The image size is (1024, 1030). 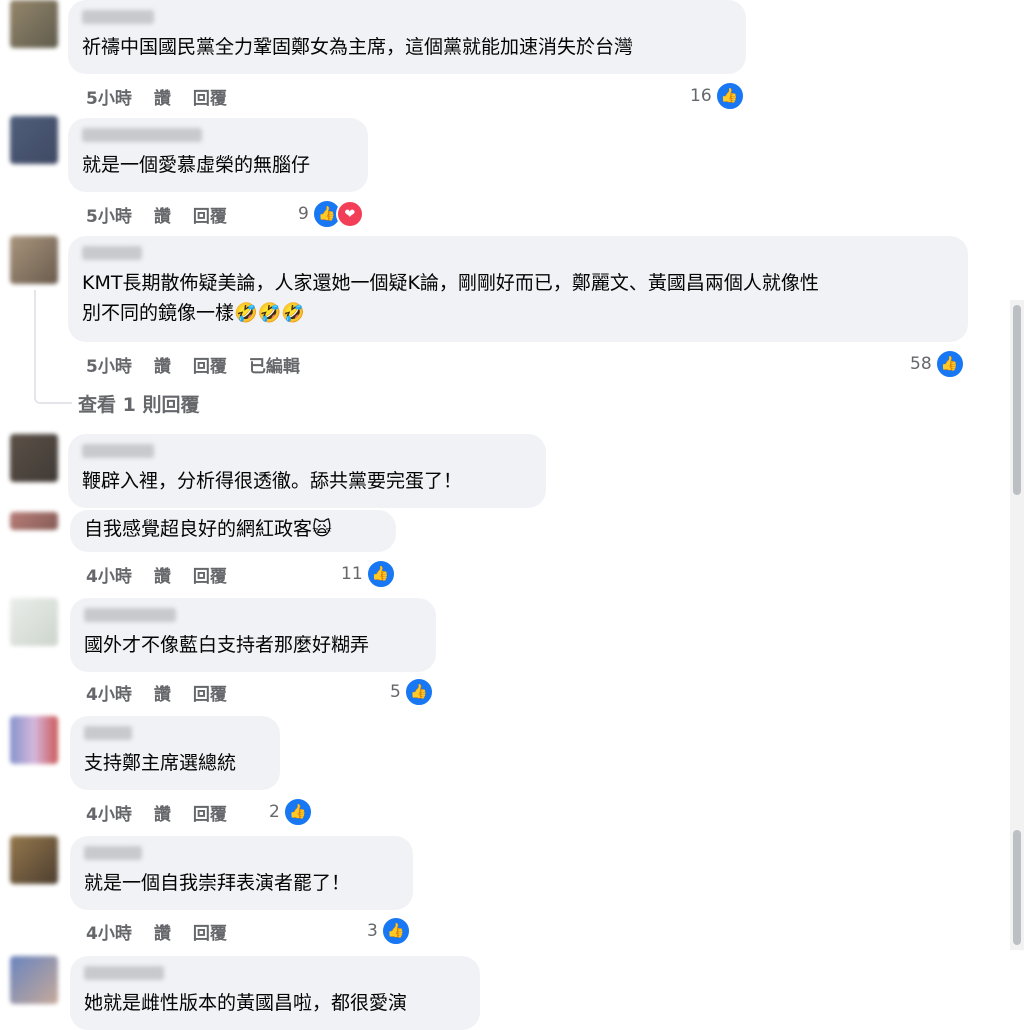 What do you see at coordinates (331, 214) in the screenshot?
I see `reaction-count: 9 👍 ❤` at bounding box center [331, 214].